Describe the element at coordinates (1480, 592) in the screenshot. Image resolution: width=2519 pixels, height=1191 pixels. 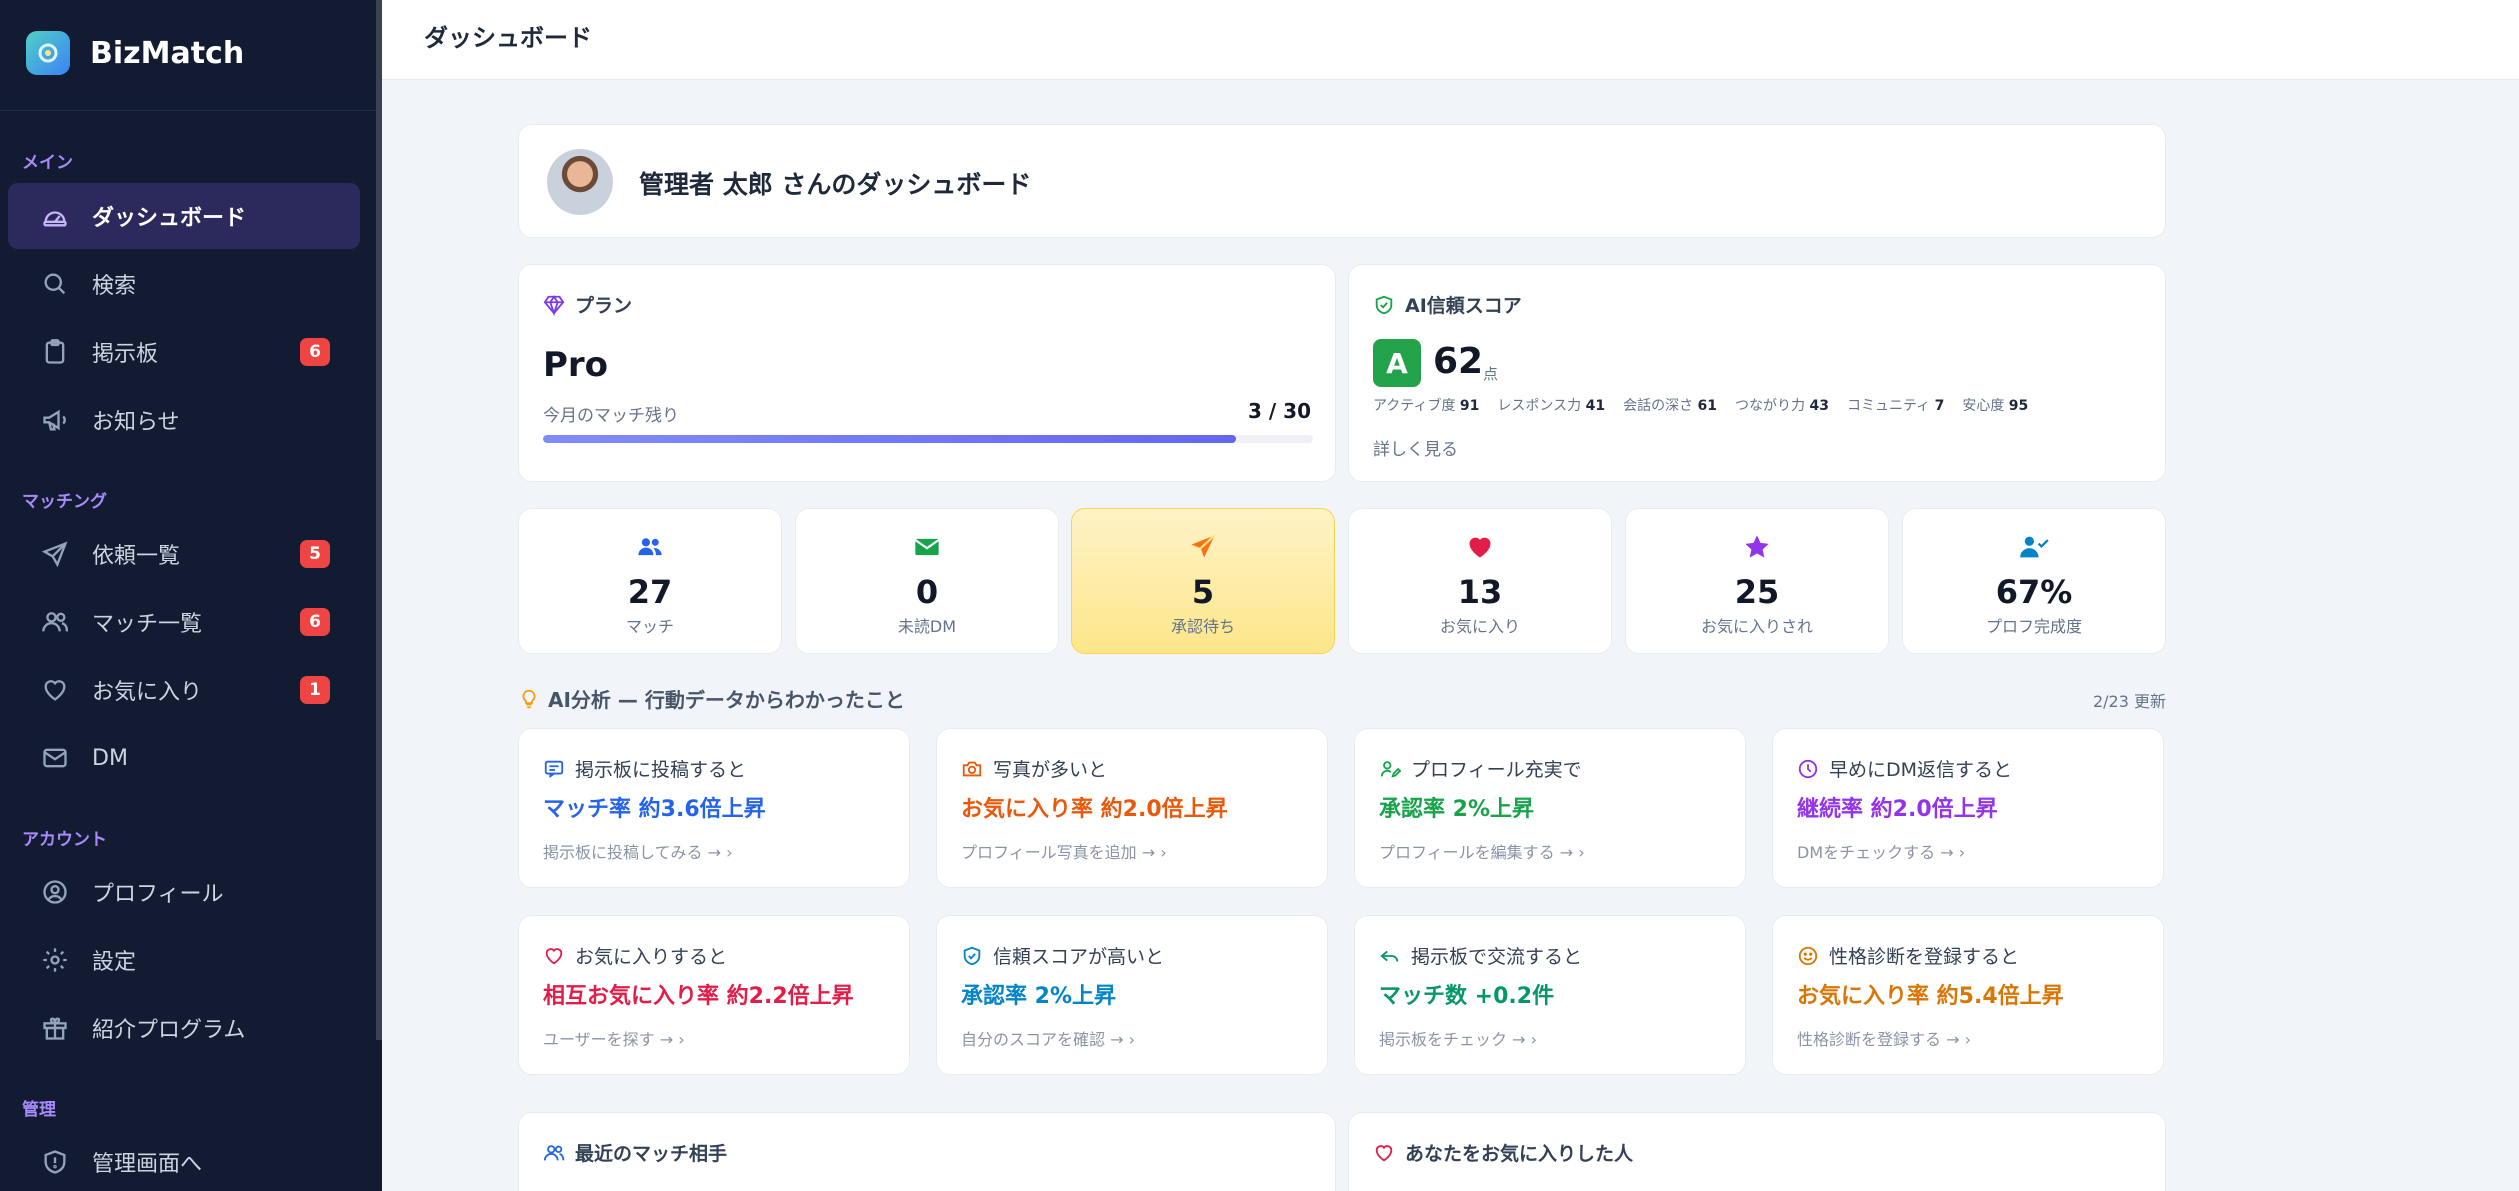
I see `stat-value: 13` at that location.